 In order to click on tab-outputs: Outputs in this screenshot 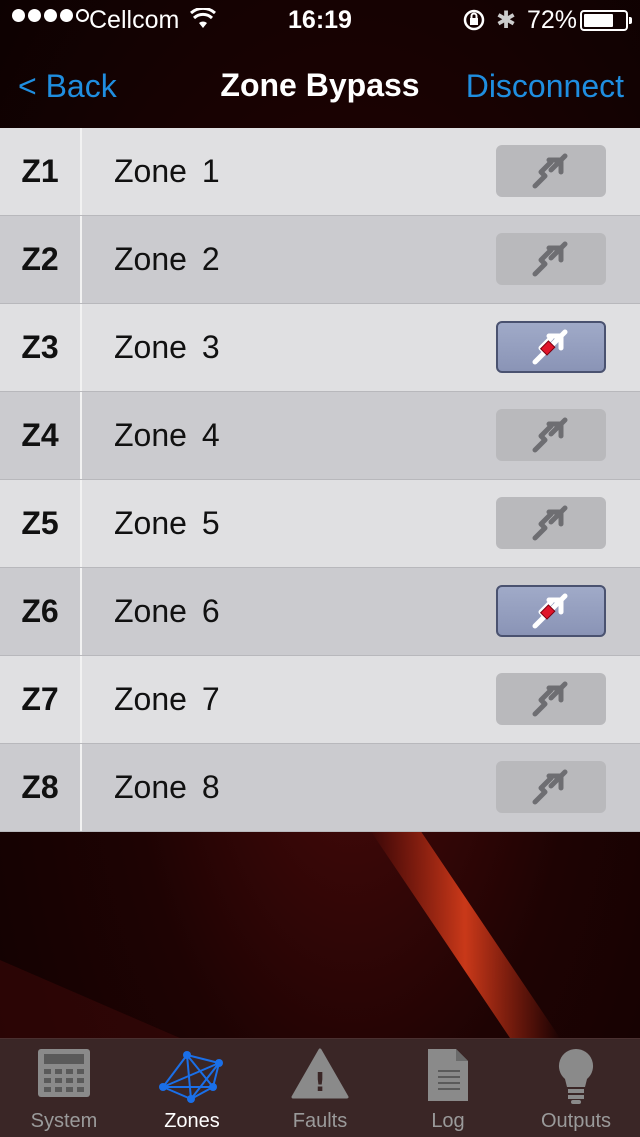, I will do `click(576, 1088)`.